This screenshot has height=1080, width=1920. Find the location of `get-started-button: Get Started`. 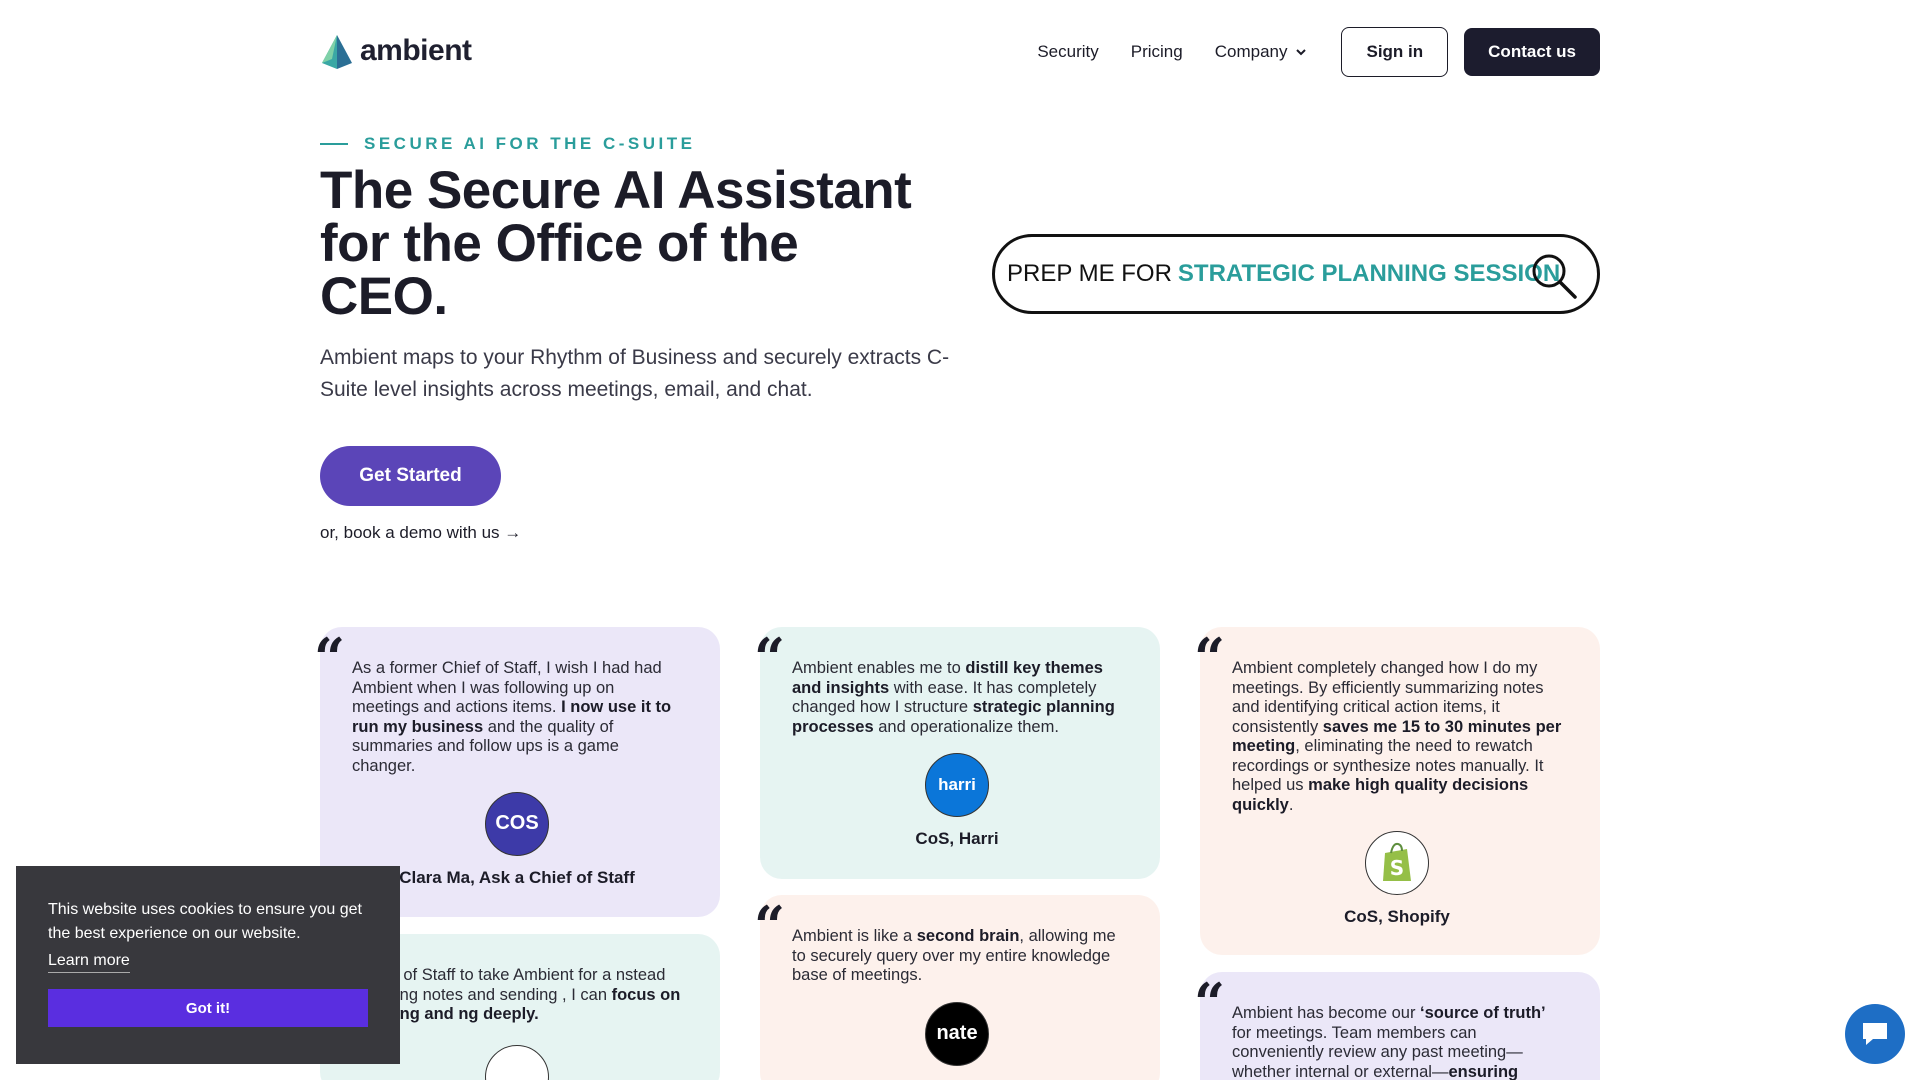

get-started-button: Get Started is located at coordinates (410, 476).